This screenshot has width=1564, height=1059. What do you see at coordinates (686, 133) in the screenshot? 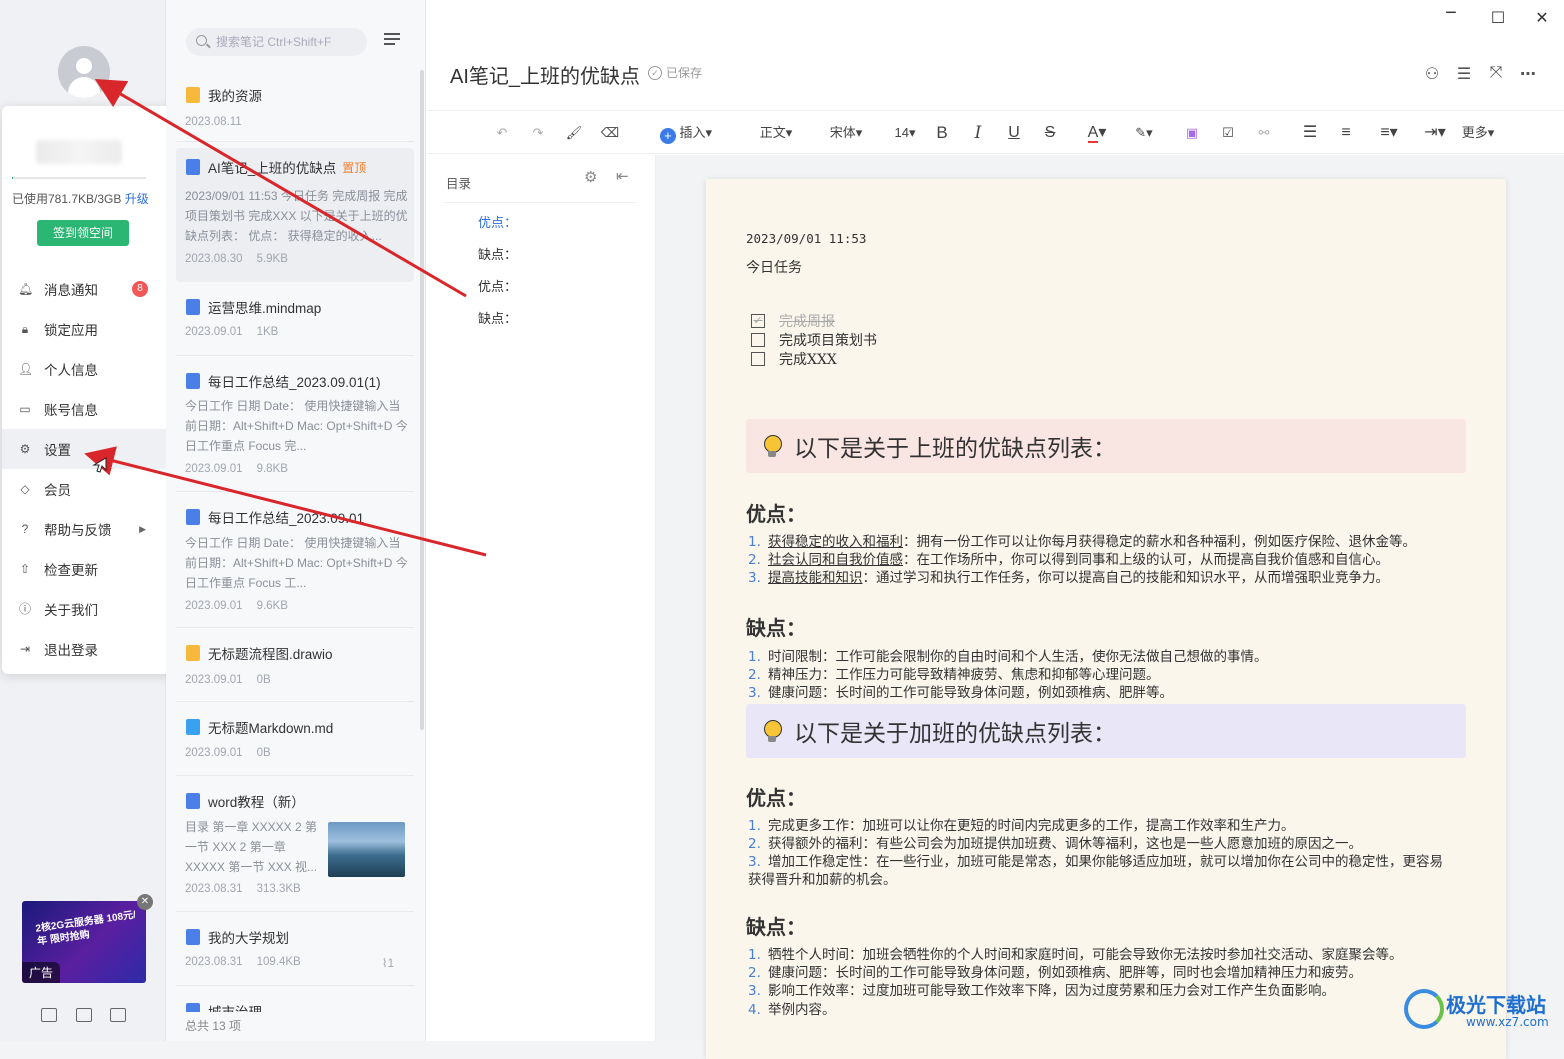
I see `insert-menu: + 插入▾` at bounding box center [686, 133].